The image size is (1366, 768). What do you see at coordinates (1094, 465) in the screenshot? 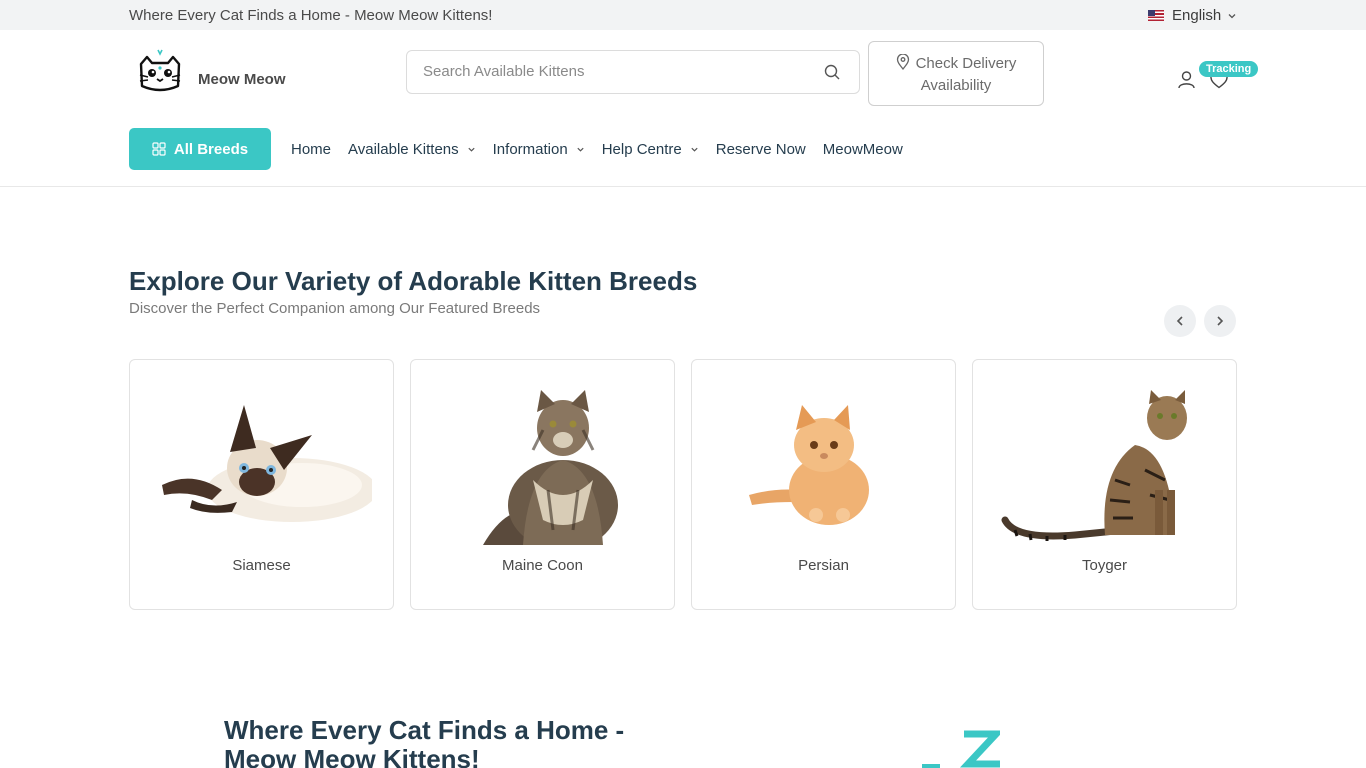
I see `toyger-cat-image` at bounding box center [1094, 465].